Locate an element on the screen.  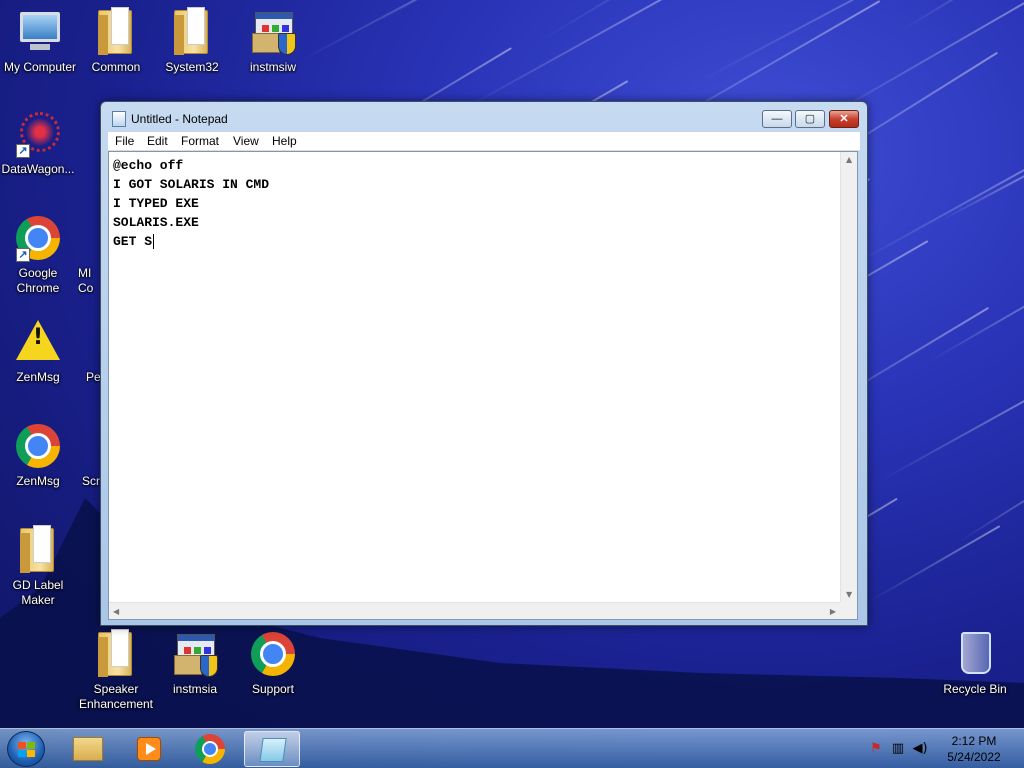
desktop-icon-recycle-bin: Recycle Bin is located at coordinates (975, 663).